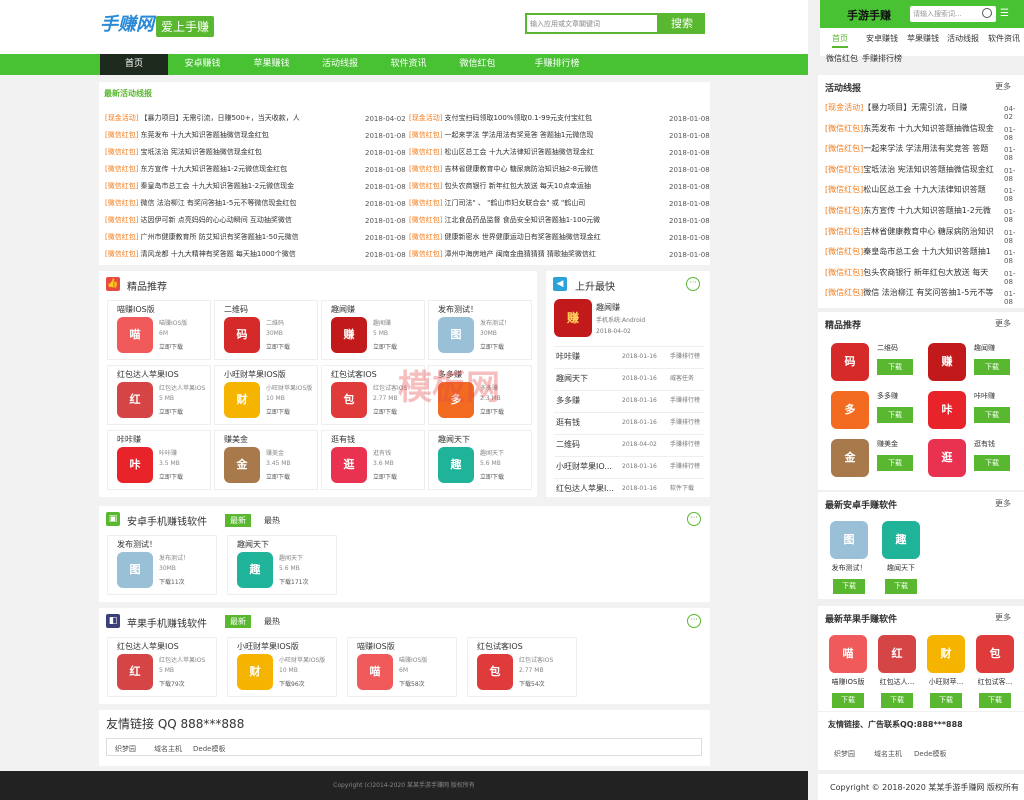 The width and height of the screenshot is (1024, 800). What do you see at coordinates (272, 520) in the screenshot?
I see `tab-android-hot: 最热` at bounding box center [272, 520].